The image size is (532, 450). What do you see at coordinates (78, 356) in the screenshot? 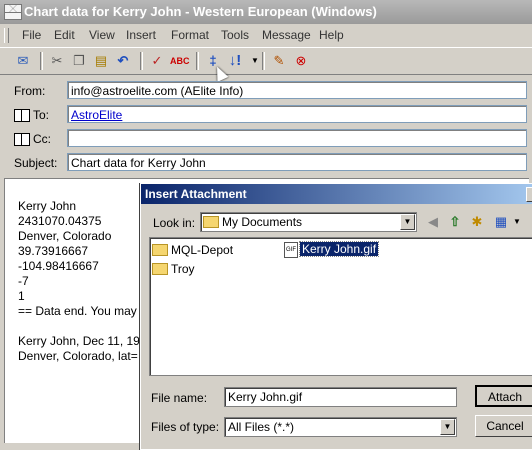
I see `body-line: Denver, Colorado, lat=` at bounding box center [78, 356].